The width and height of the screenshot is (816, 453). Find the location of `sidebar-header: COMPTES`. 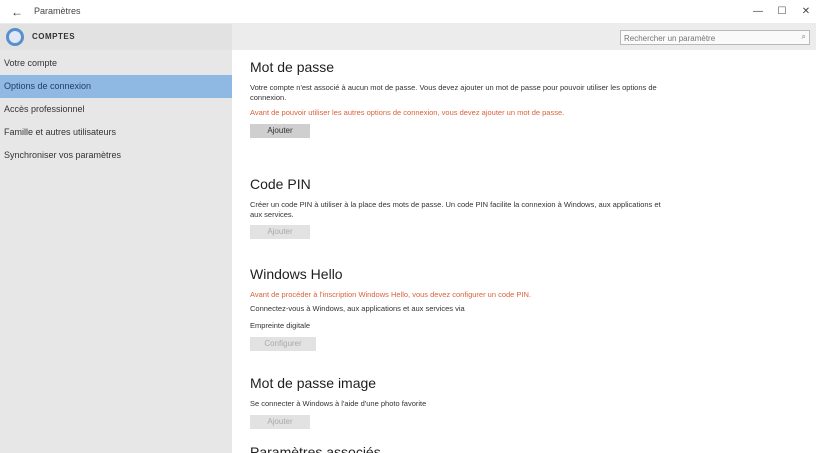

sidebar-header: COMPTES is located at coordinates (116, 37).